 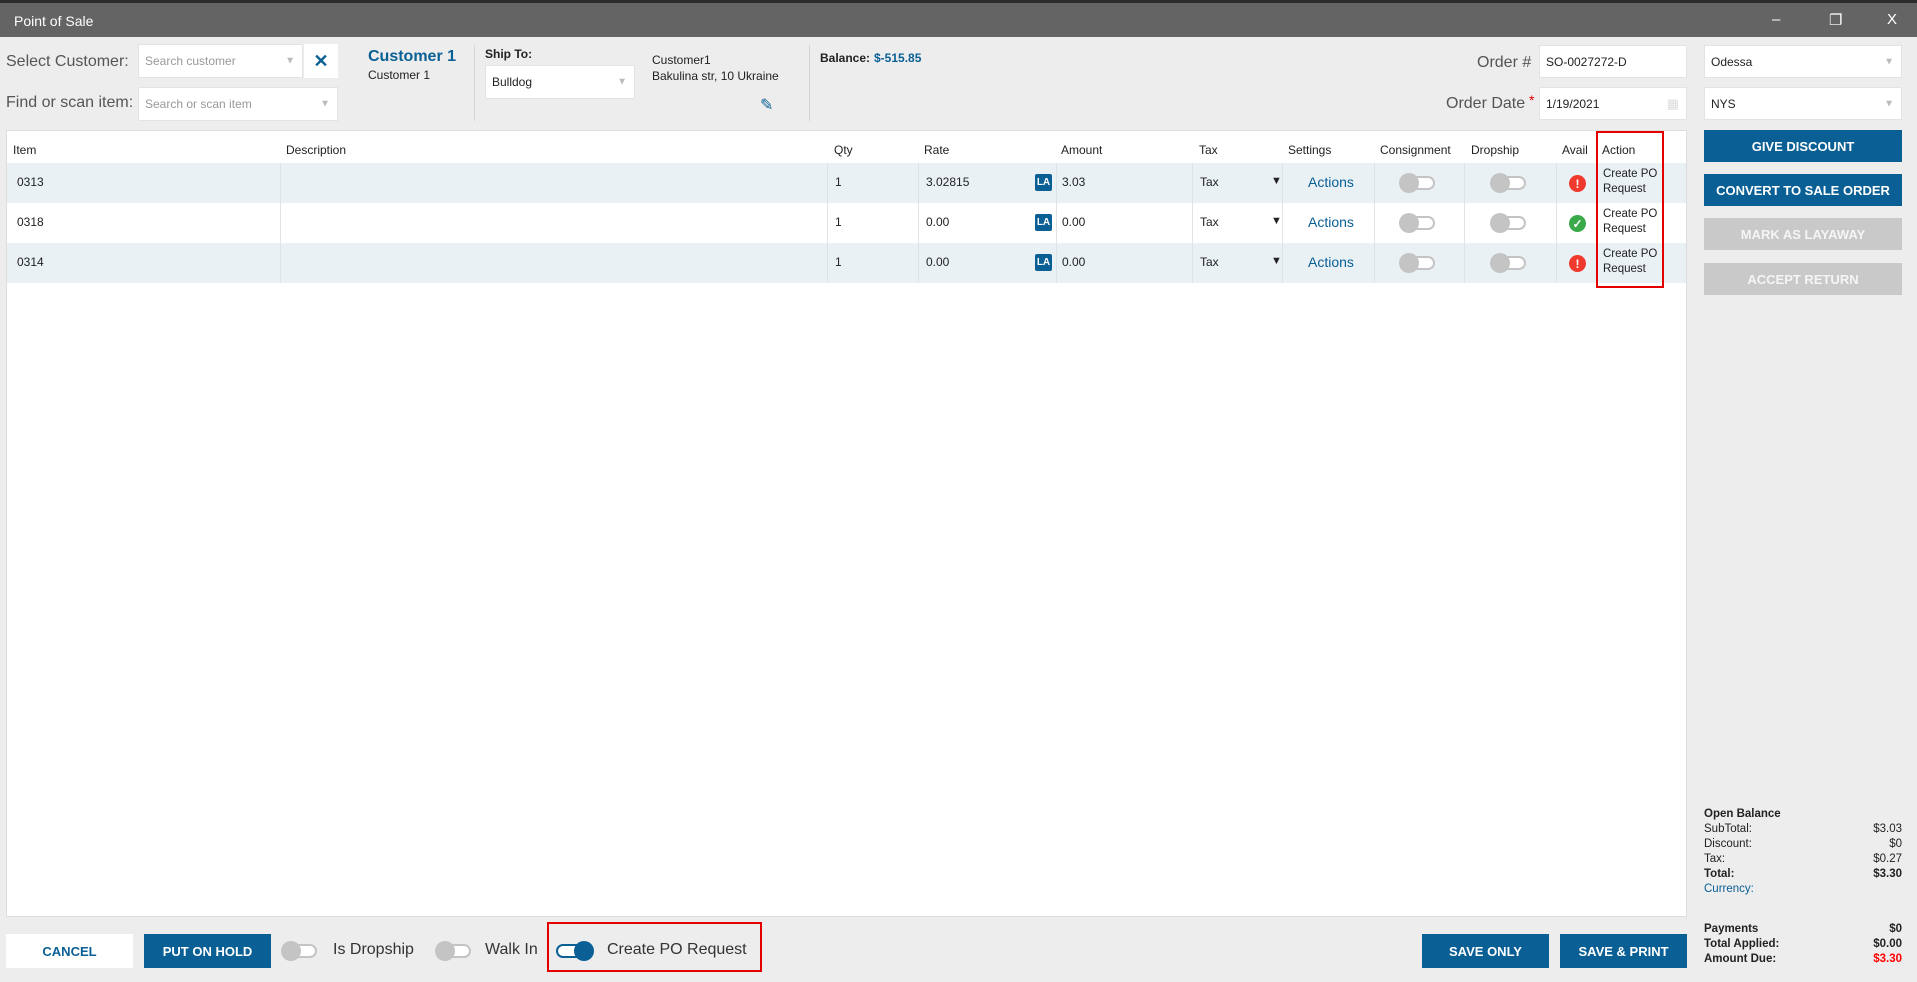 What do you see at coordinates (1803, 234) in the screenshot?
I see `mark-as-layaway-button: MARK AS LAYAWAY` at bounding box center [1803, 234].